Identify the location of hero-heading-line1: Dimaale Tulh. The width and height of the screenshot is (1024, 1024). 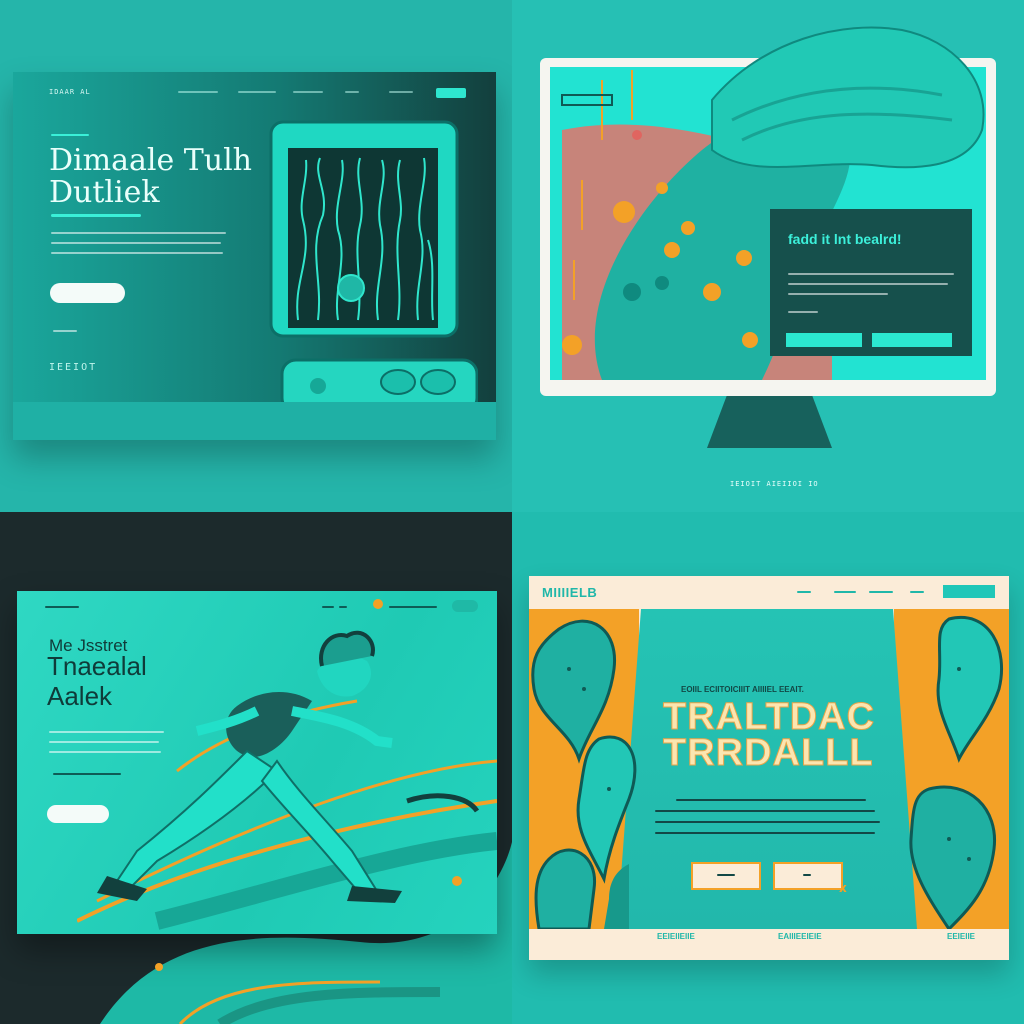
(150, 160).